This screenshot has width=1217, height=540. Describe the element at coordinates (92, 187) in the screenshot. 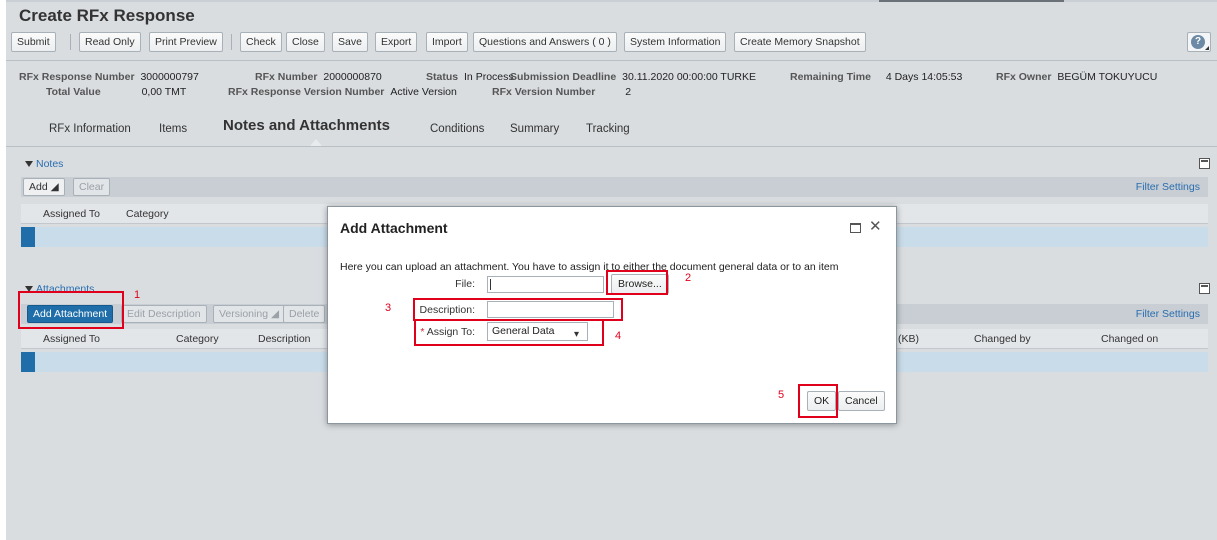

I see `notes-clear-button: Clear` at that location.